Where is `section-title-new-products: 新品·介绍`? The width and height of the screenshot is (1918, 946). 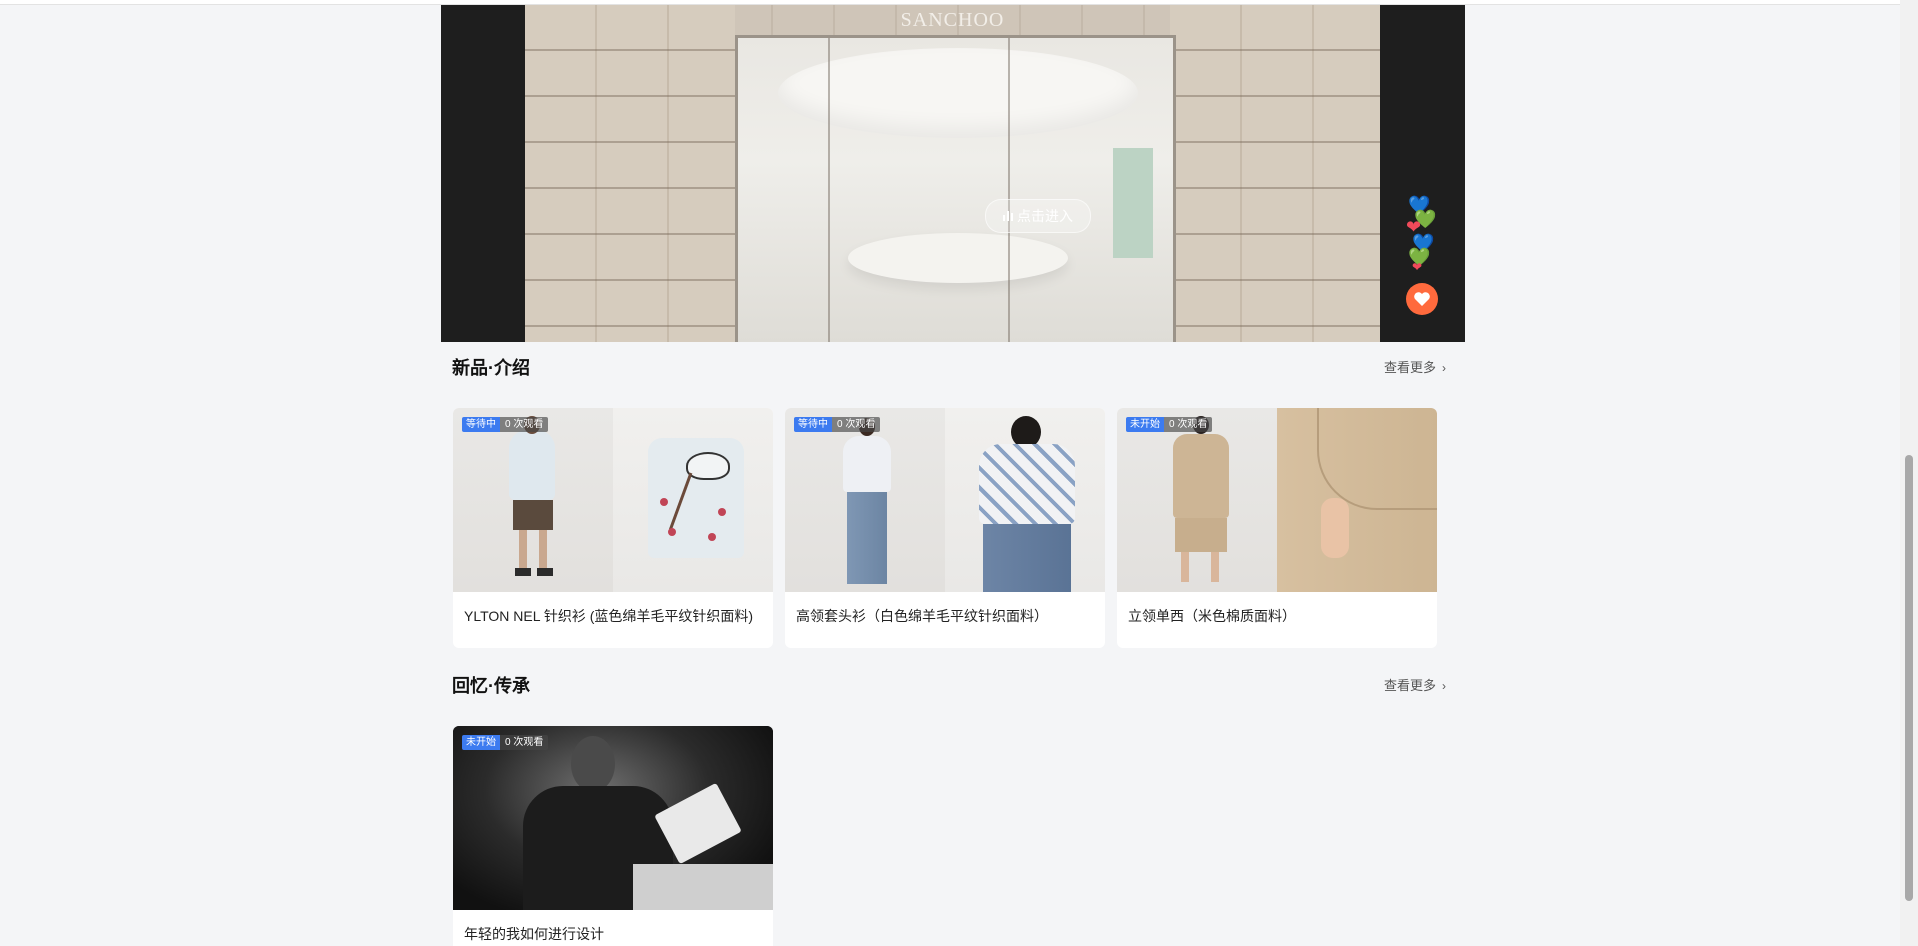 section-title-new-products: 新品·介绍 is located at coordinates (491, 368).